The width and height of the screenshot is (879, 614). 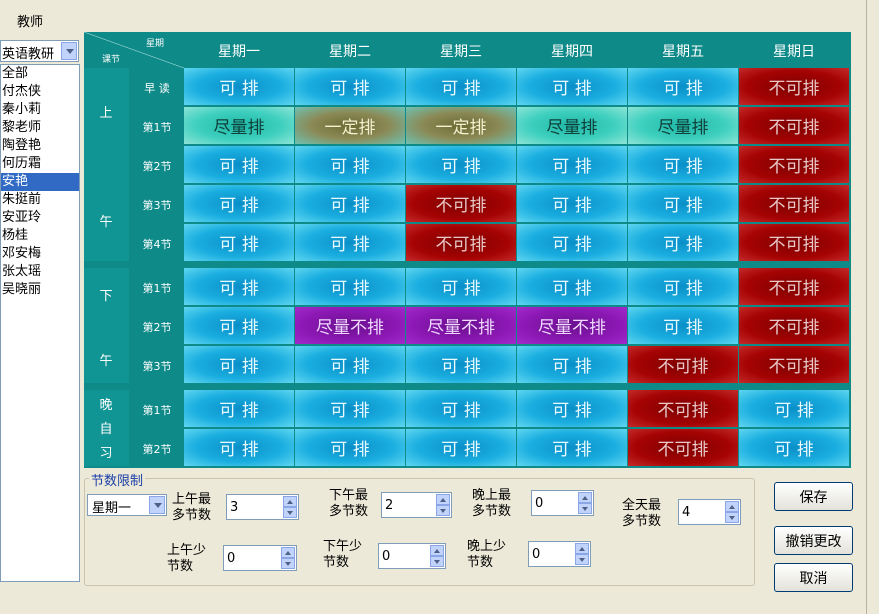 I want to click on teacher-list-item: 朱挺前, so click(x=40, y=200).